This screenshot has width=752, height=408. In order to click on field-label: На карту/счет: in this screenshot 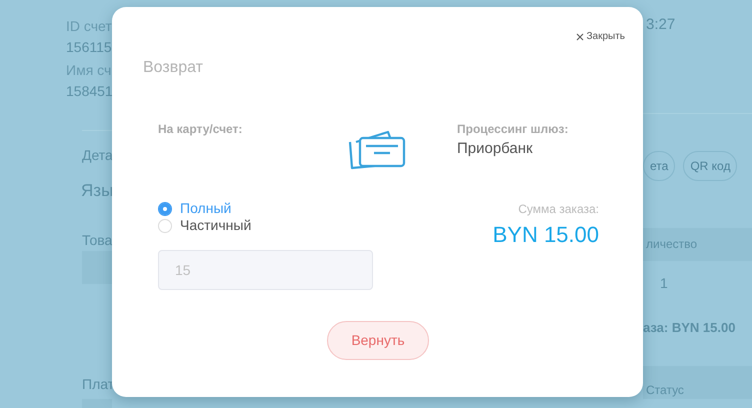, I will do `click(201, 129)`.